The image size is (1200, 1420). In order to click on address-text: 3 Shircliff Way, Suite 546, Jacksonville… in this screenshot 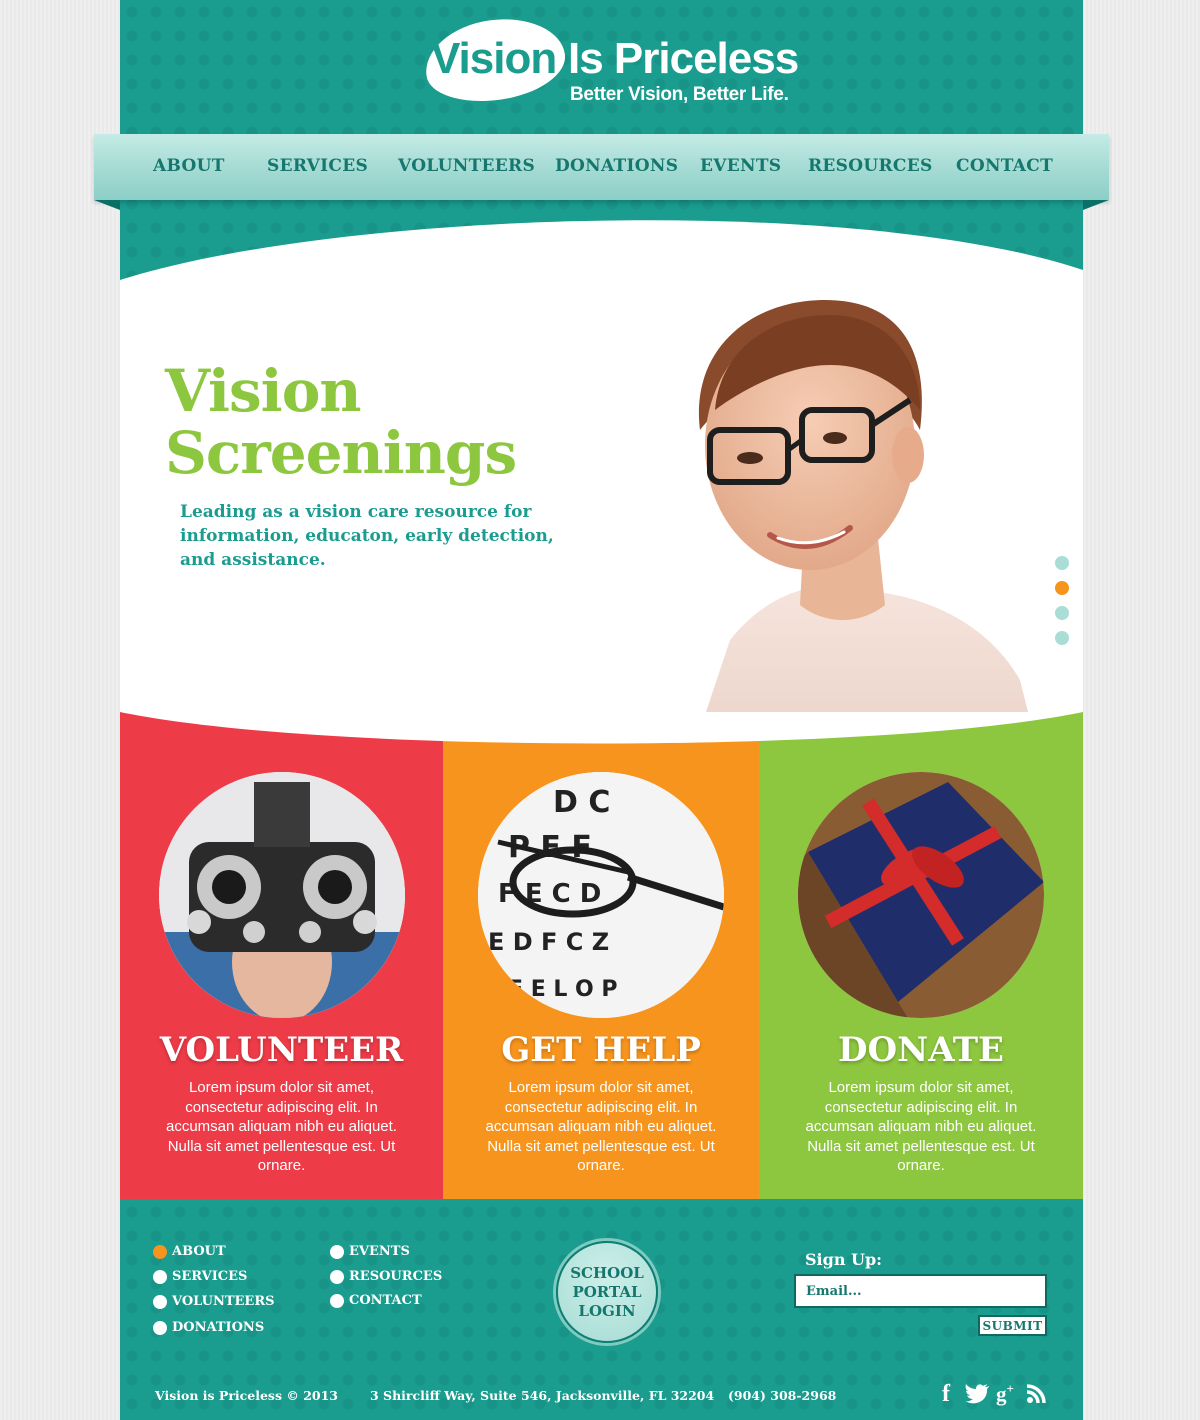, I will do `click(542, 1395)`.